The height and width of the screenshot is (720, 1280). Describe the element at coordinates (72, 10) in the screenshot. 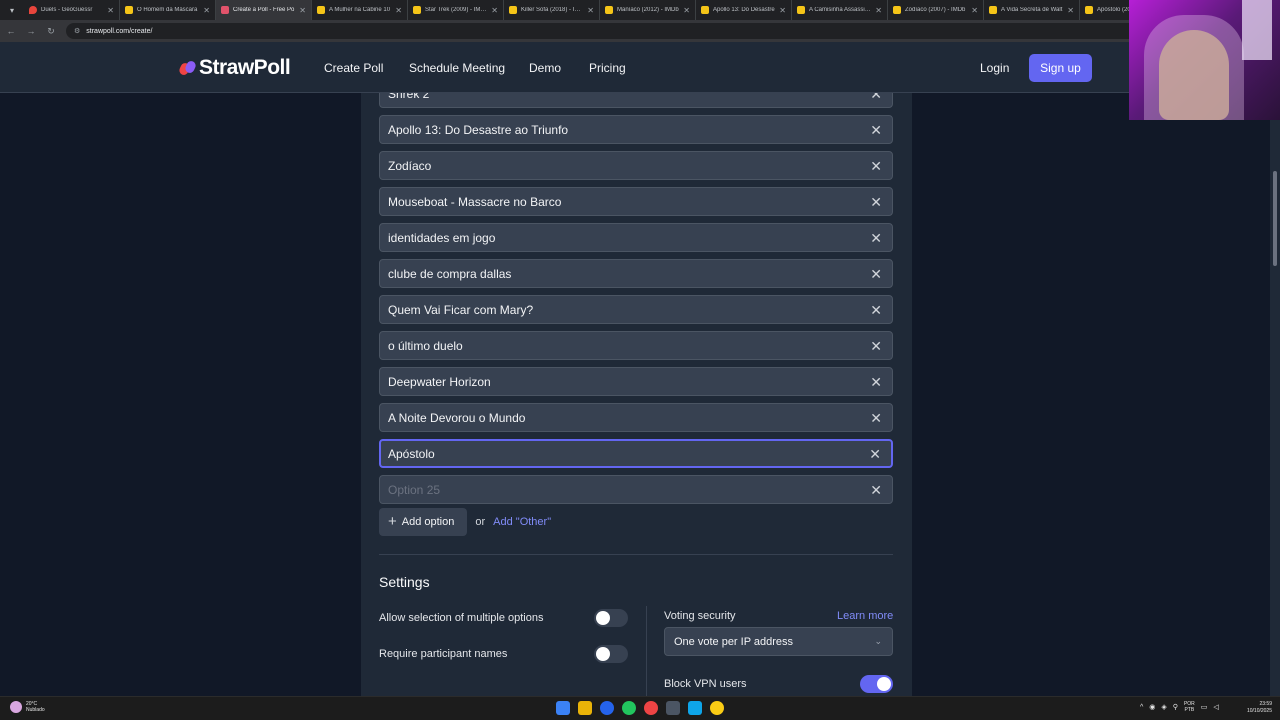

I see `browser-tab: Duels - GeoGuessr ✕` at that location.